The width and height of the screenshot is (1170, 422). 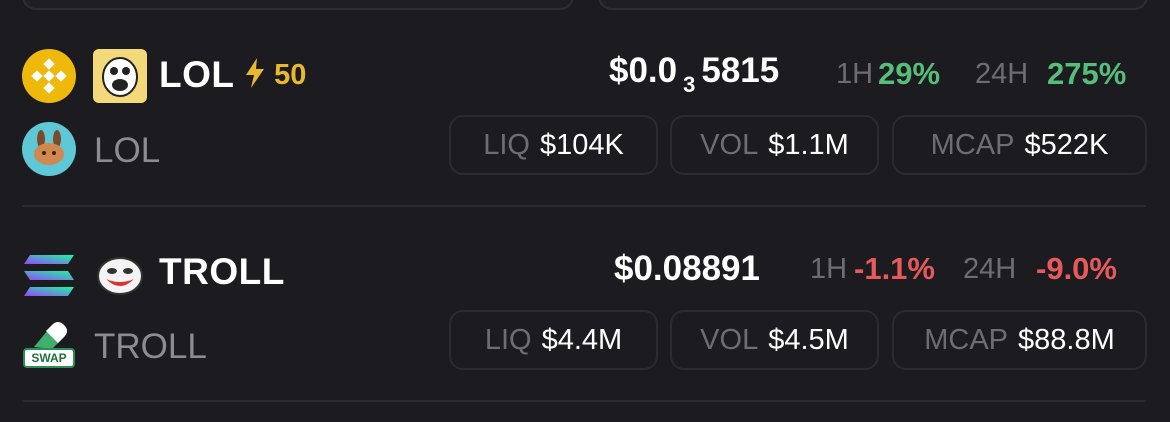 I want to click on liquidity-pill: LIQ $4.4M, so click(x=553, y=340).